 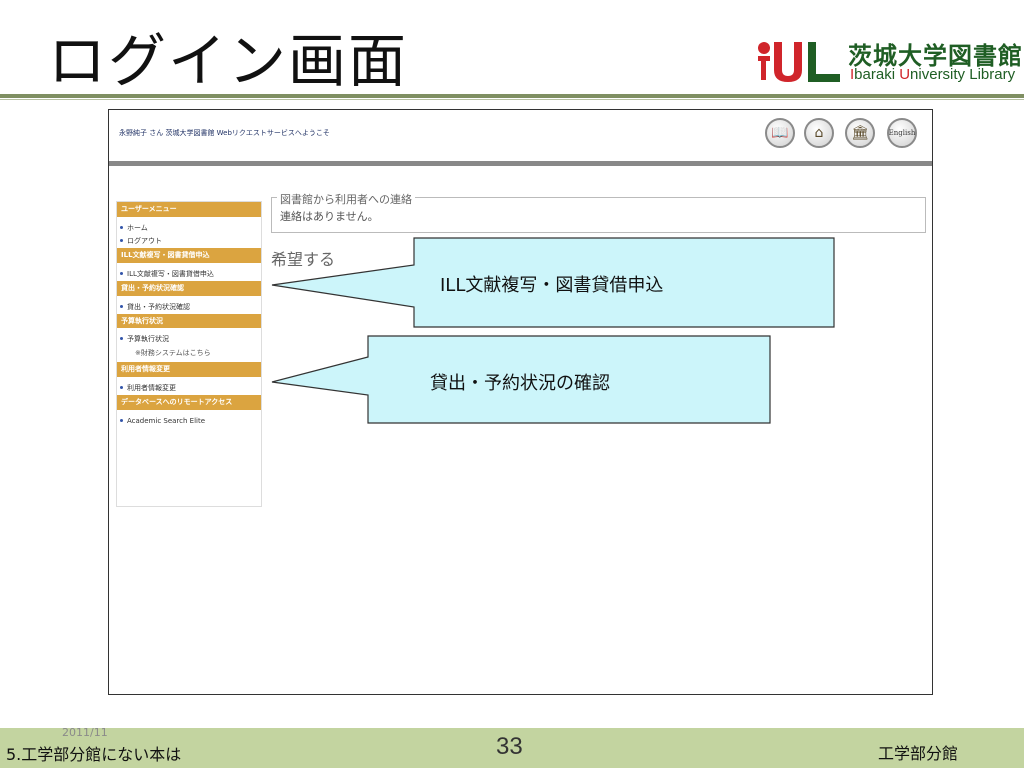 I want to click on footer-branch-name: 工学部分館, so click(x=918, y=753).